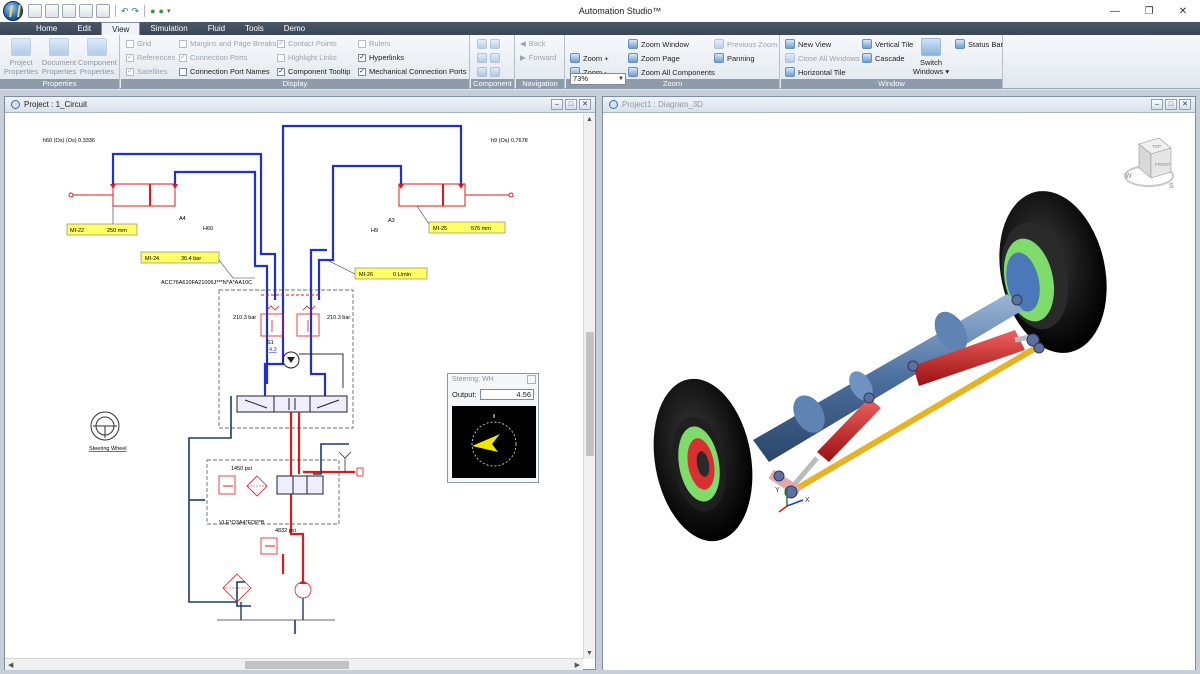 The image size is (1200, 674). What do you see at coordinates (300, 105) in the screenshot?
I see `circuit-window-header: Project : 1_Circuit – □ ✕` at bounding box center [300, 105].